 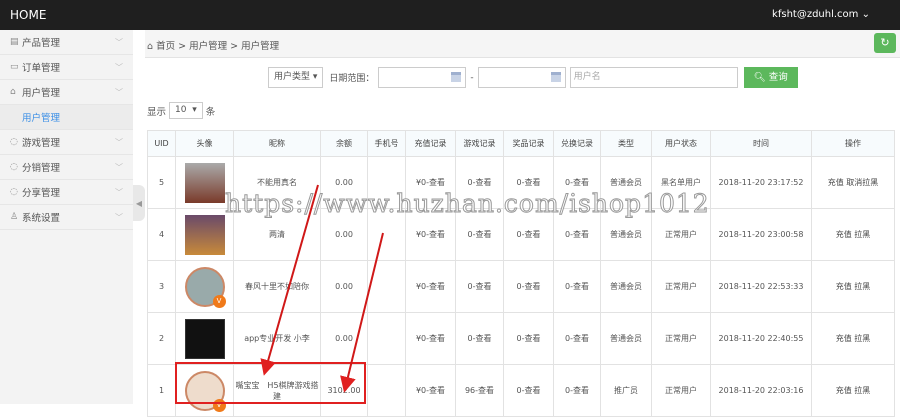 What do you see at coordinates (66, 42) in the screenshot?
I see `sidebar-item: ▤ 产品管理 ﹀` at bounding box center [66, 42].